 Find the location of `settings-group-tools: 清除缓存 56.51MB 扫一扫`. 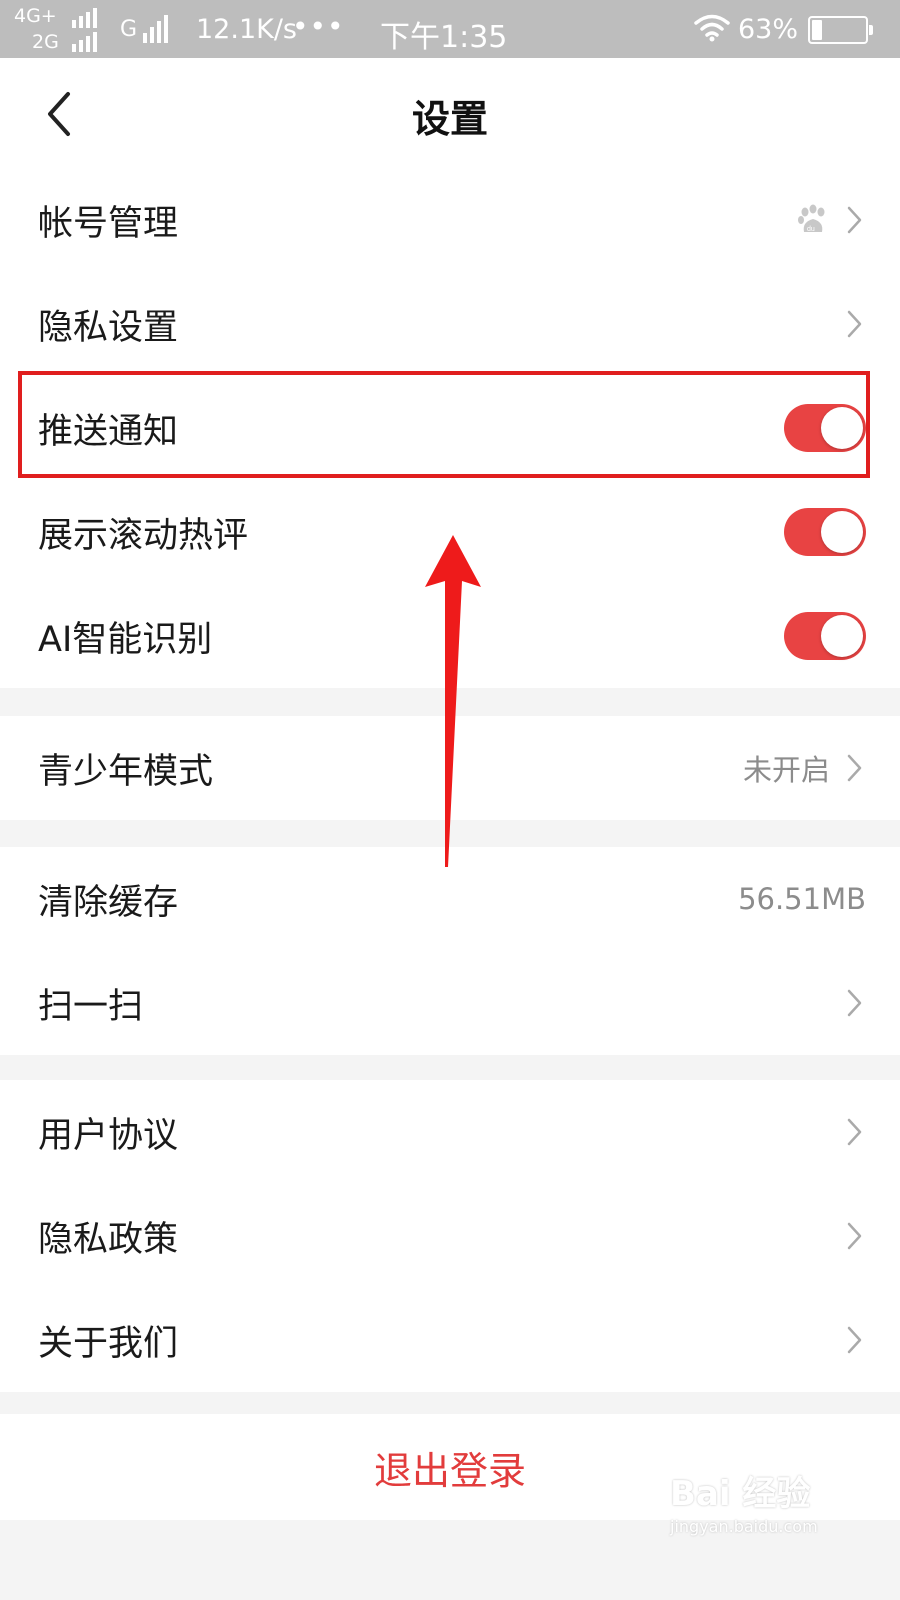

settings-group-tools: 清除缓存 56.51MB 扫一扫 is located at coordinates (450, 951).